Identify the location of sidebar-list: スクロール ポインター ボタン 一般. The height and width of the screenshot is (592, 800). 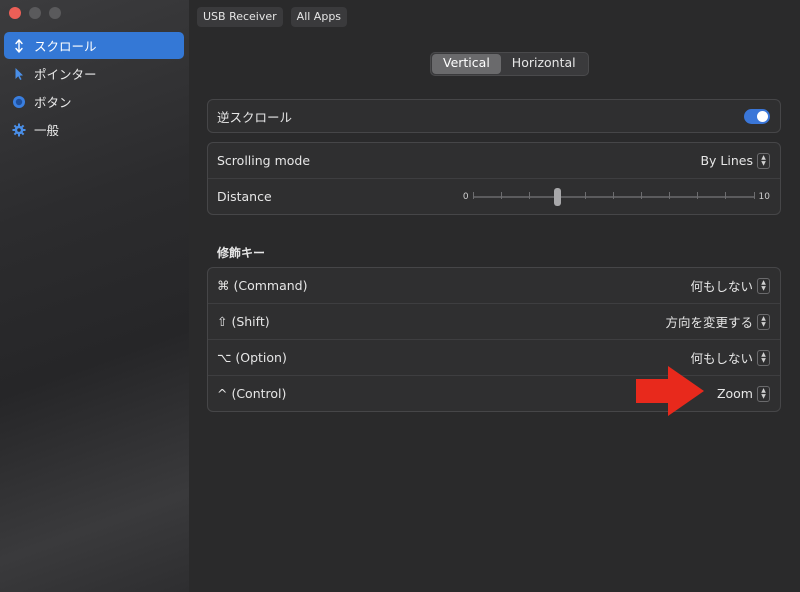
(94, 88).